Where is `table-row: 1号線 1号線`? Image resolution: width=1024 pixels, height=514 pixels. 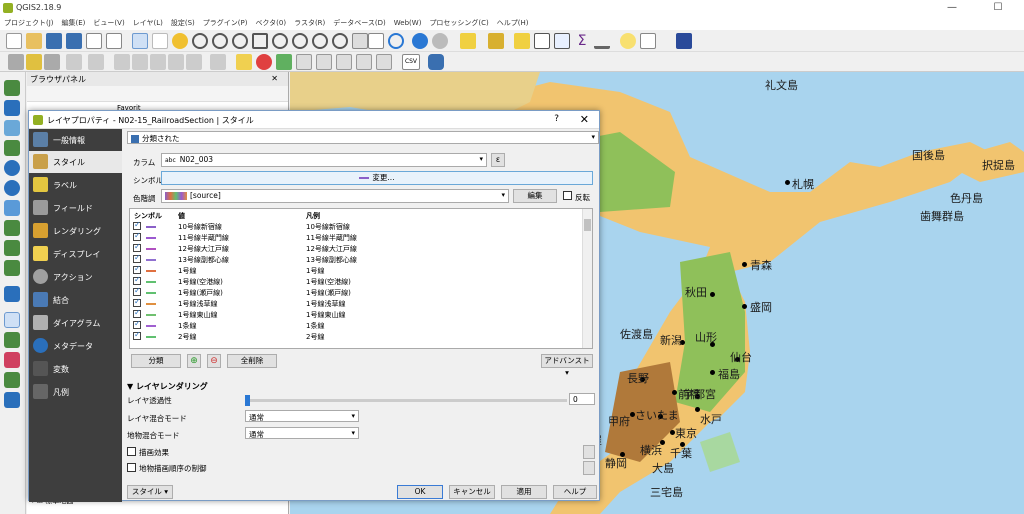
table-row: 1号線 1号線 is located at coordinates (356, 270).